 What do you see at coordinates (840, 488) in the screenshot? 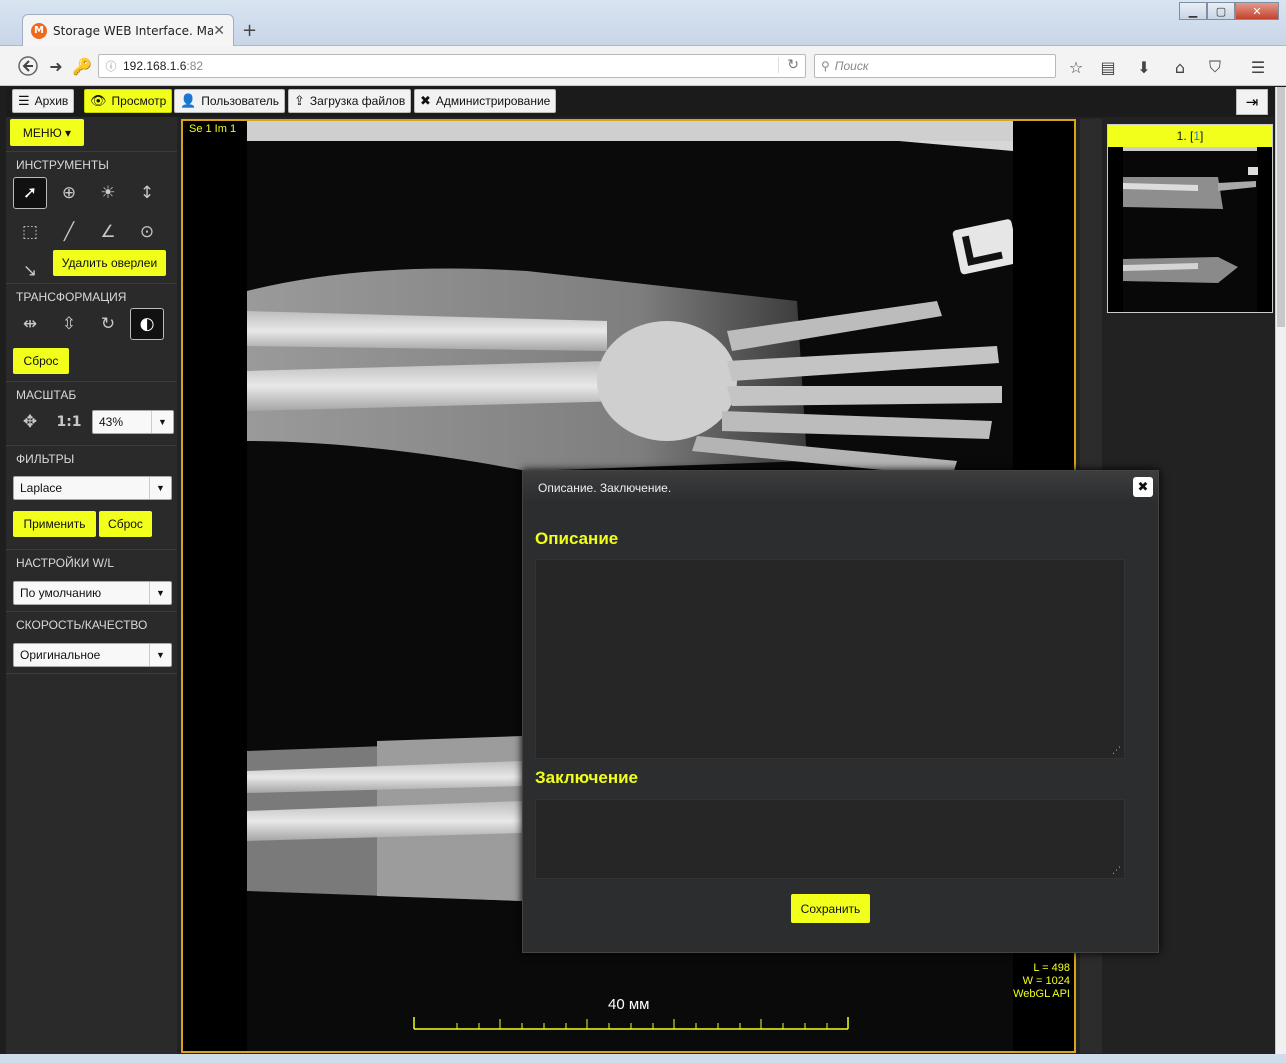
I see `dialog-header: Описание. Заключение.` at bounding box center [840, 488].